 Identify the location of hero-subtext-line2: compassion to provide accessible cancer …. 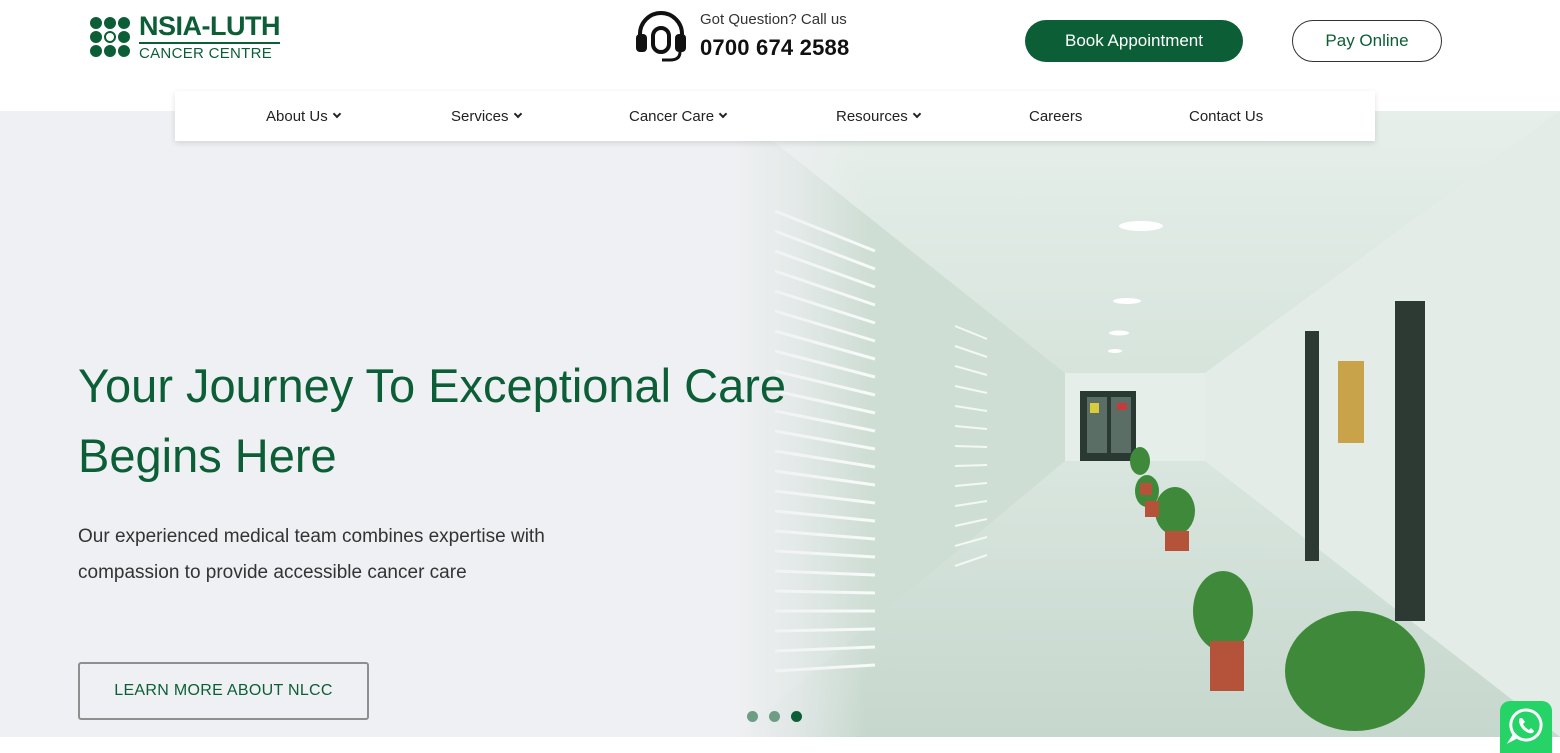
(272, 572).